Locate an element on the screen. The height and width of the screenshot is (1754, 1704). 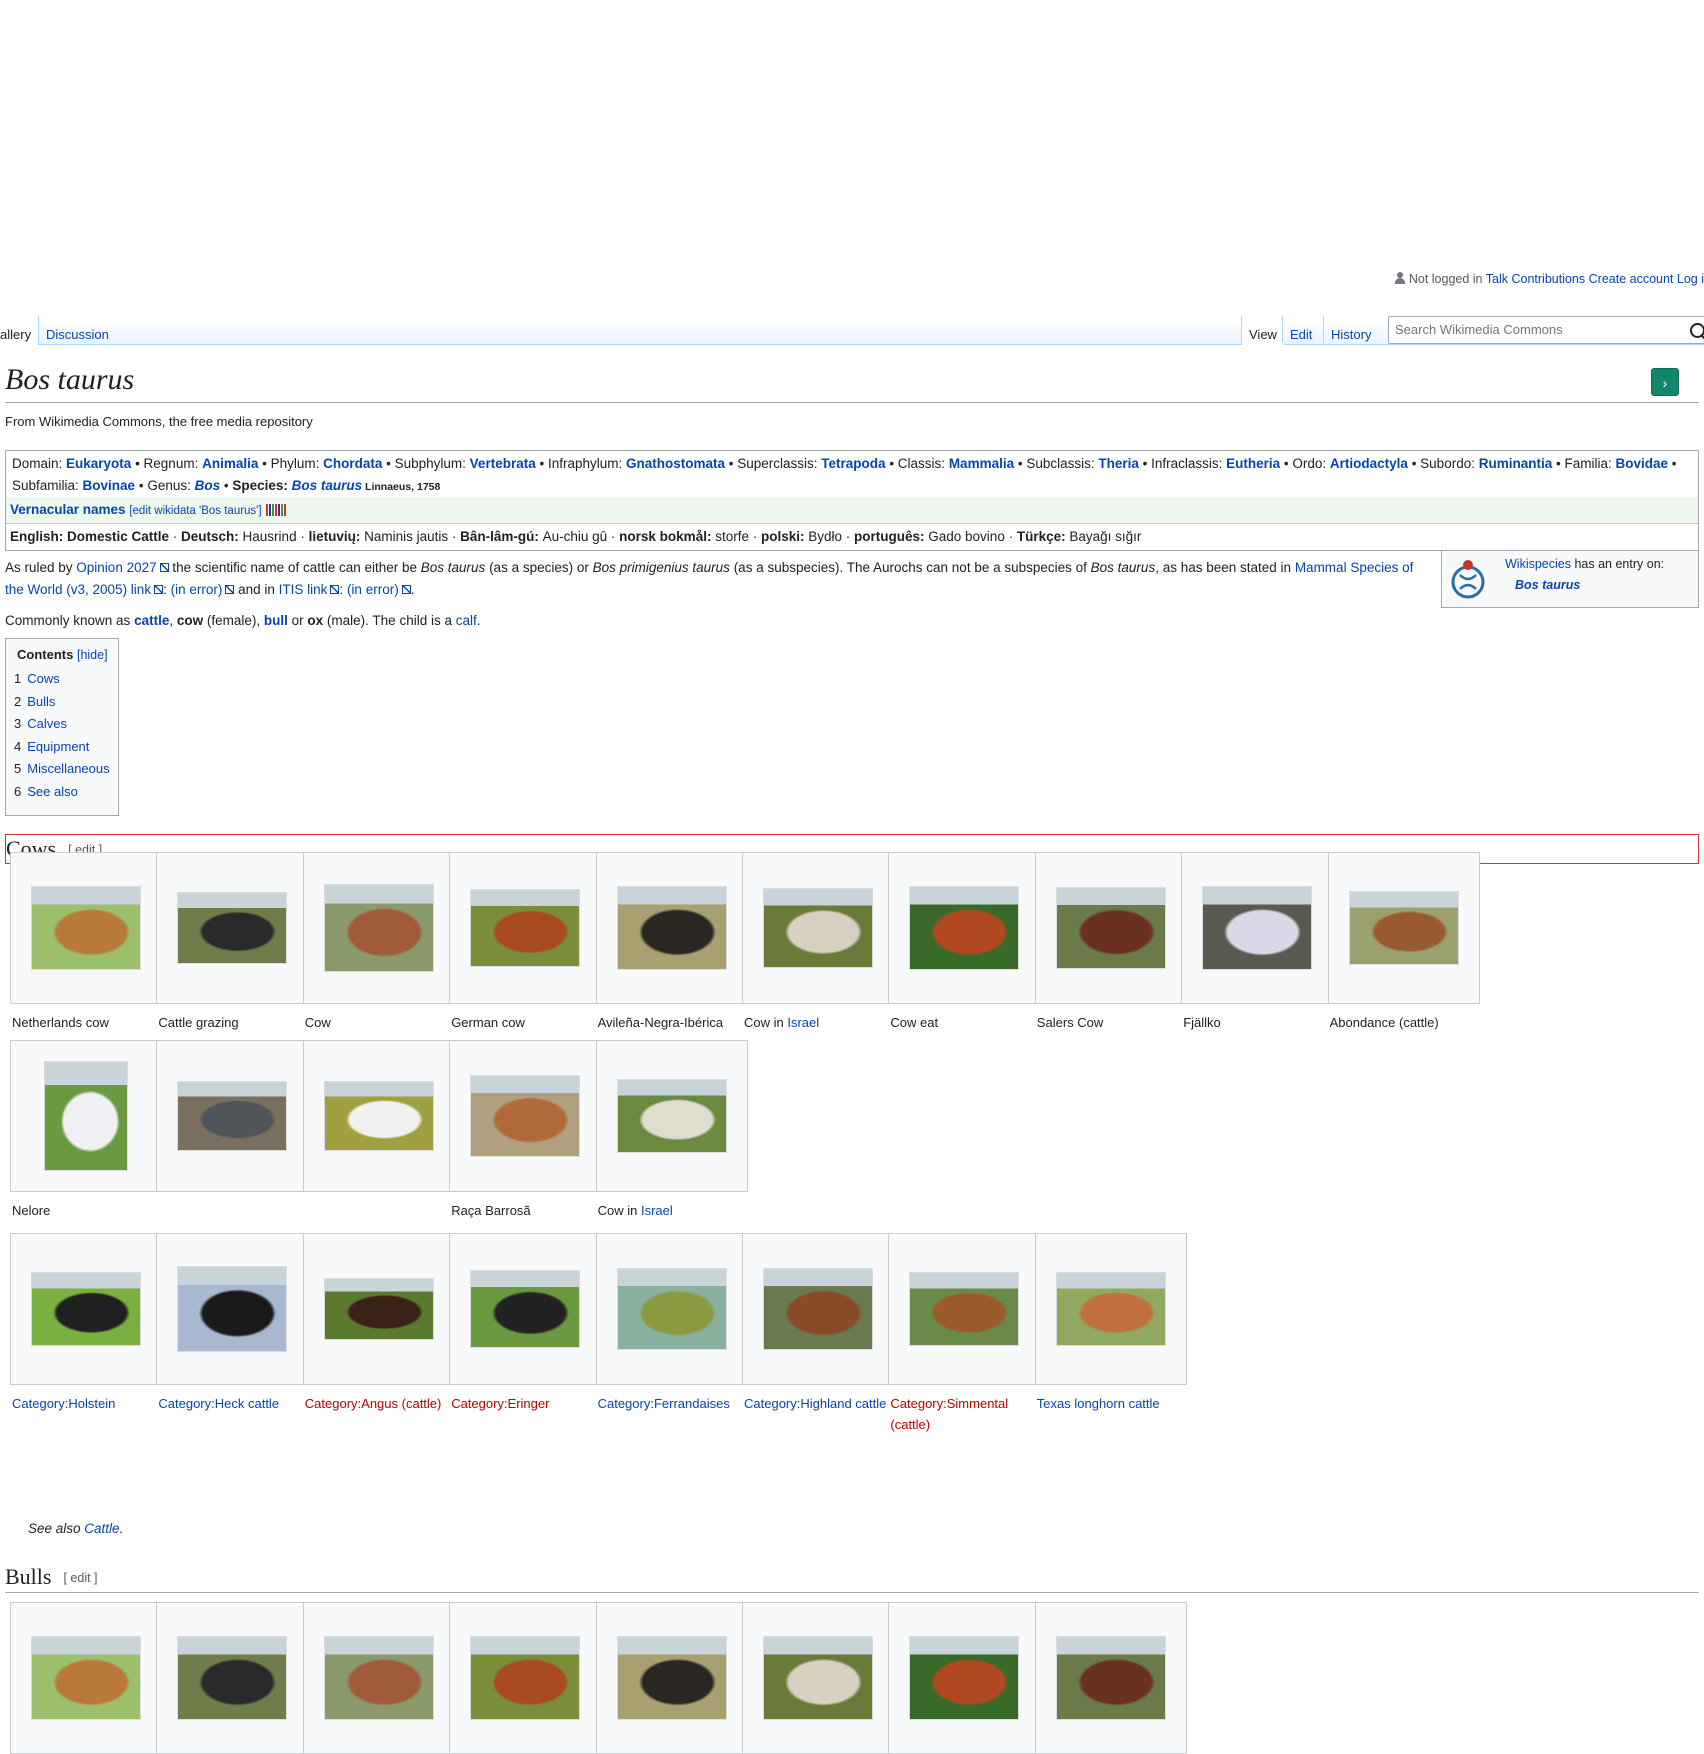
caption-link: Category:Highland cattle is located at coordinates (815, 1403).